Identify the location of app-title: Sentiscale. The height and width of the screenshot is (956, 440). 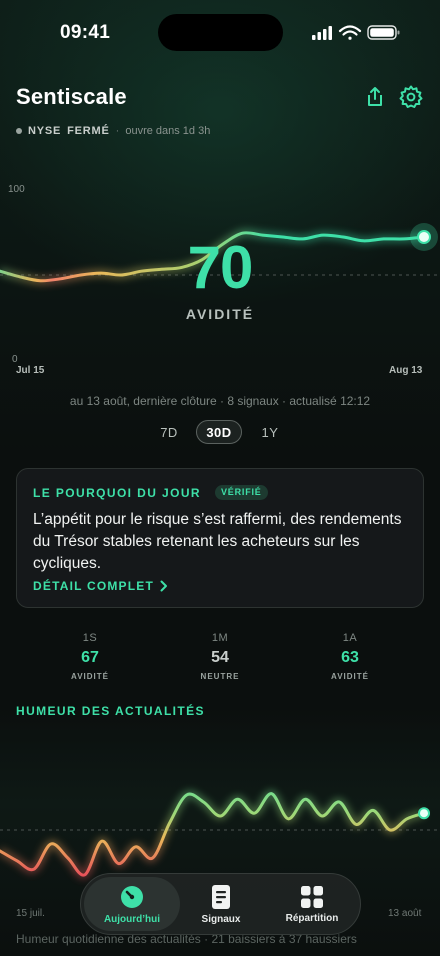
(71, 96).